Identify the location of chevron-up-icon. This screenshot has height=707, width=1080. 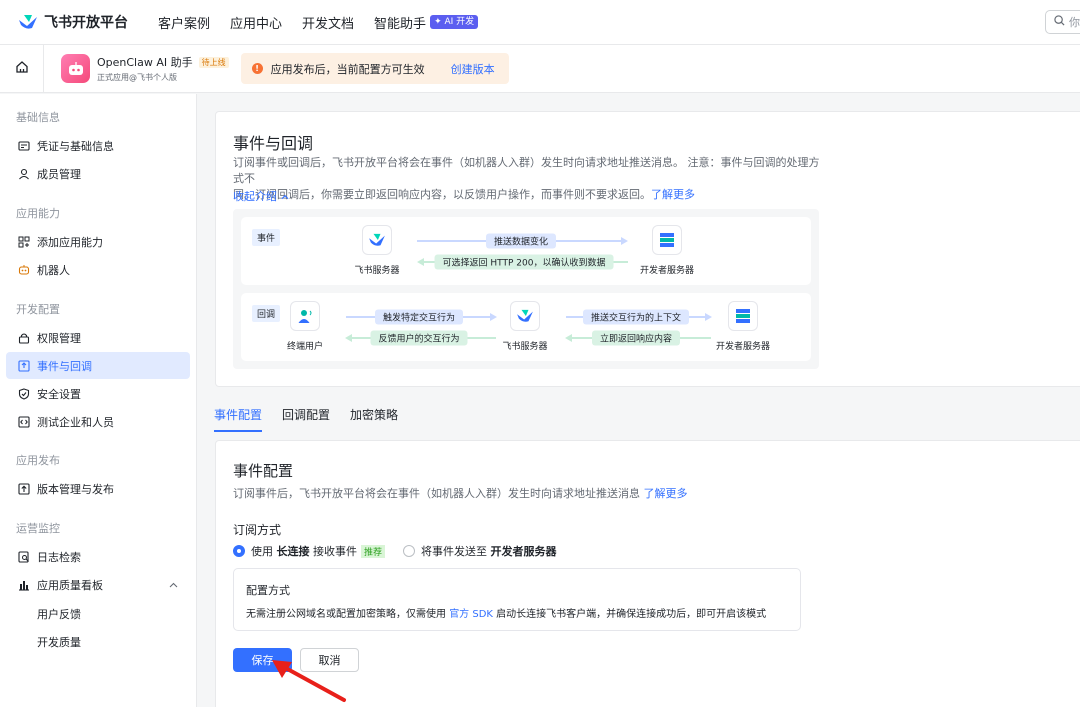
(173, 584).